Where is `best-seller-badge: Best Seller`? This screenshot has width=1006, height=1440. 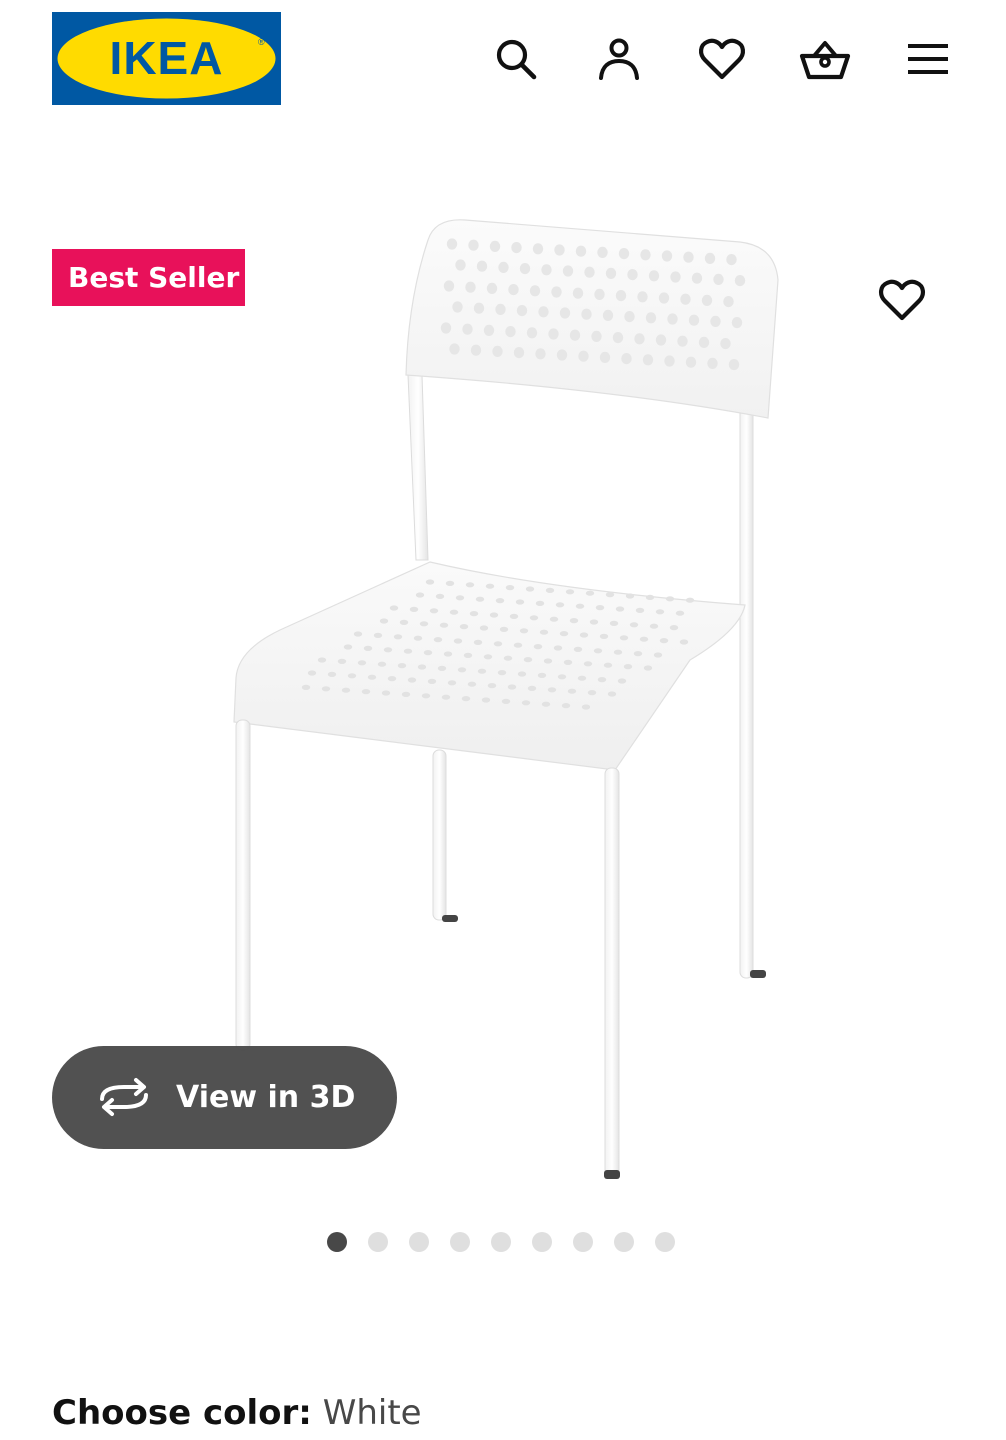 best-seller-badge: Best Seller is located at coordinates (148, 277).